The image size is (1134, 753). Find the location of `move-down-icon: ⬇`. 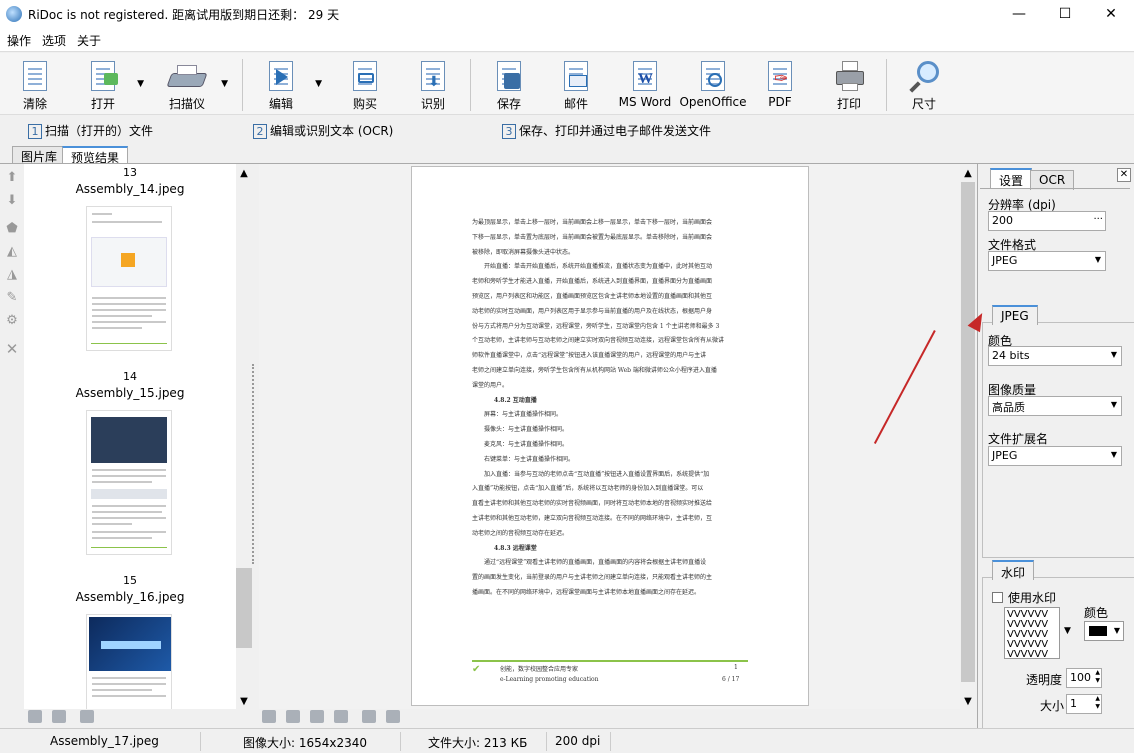

move-down-icon: ⬇ is located at coordinates (12, 201).